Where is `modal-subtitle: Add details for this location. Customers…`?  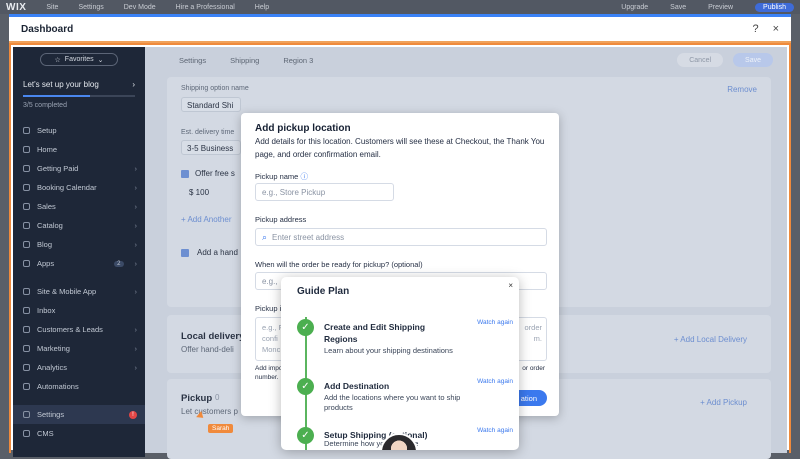
modal-subtitle: Add details for this location. Customers… is located at coordinates (400, 148).